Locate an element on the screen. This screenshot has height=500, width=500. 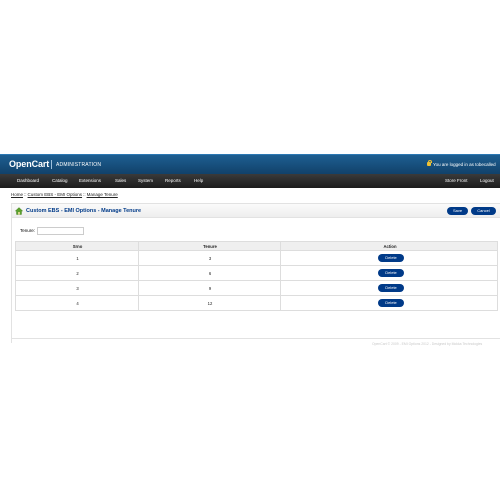
srno-cell: 2 is located at coordinates (77, 273).